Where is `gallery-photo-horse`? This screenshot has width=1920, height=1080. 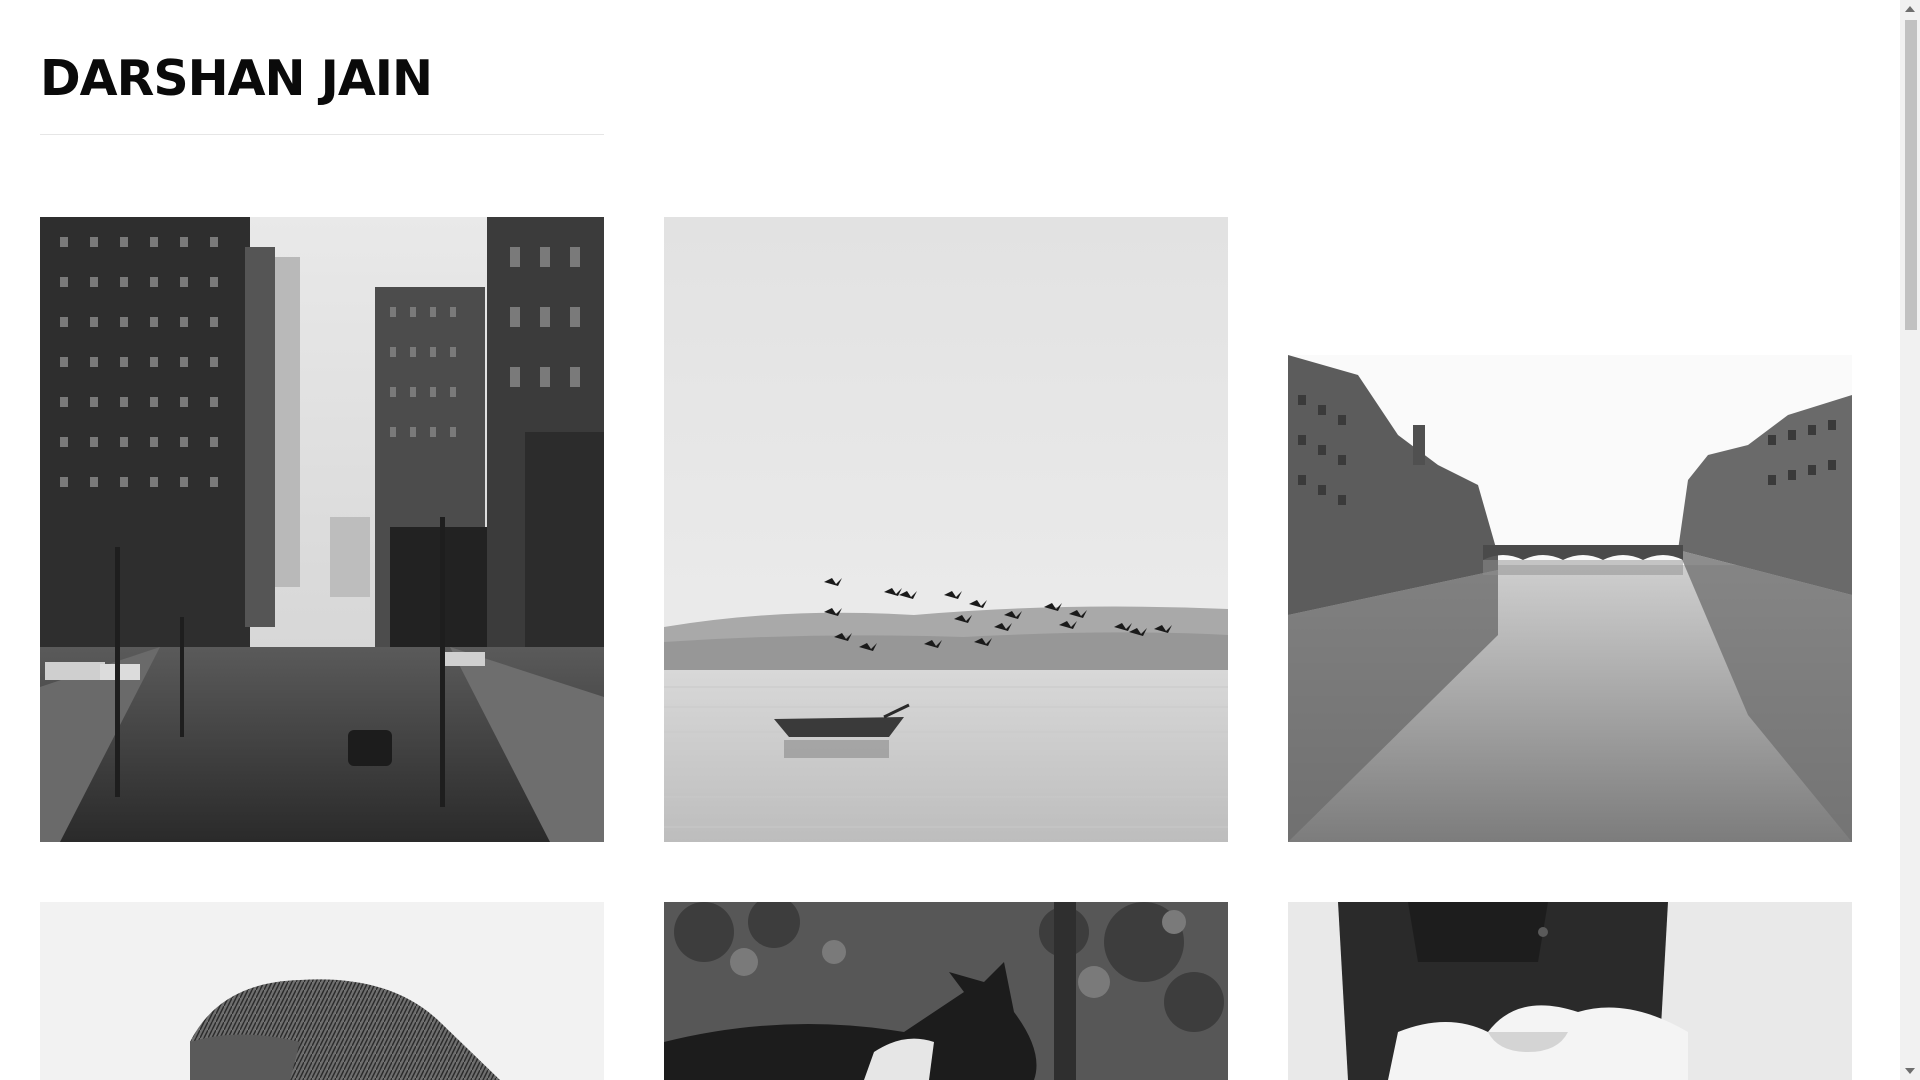 gallery-photo-horse is located at coordinates (946, 991).